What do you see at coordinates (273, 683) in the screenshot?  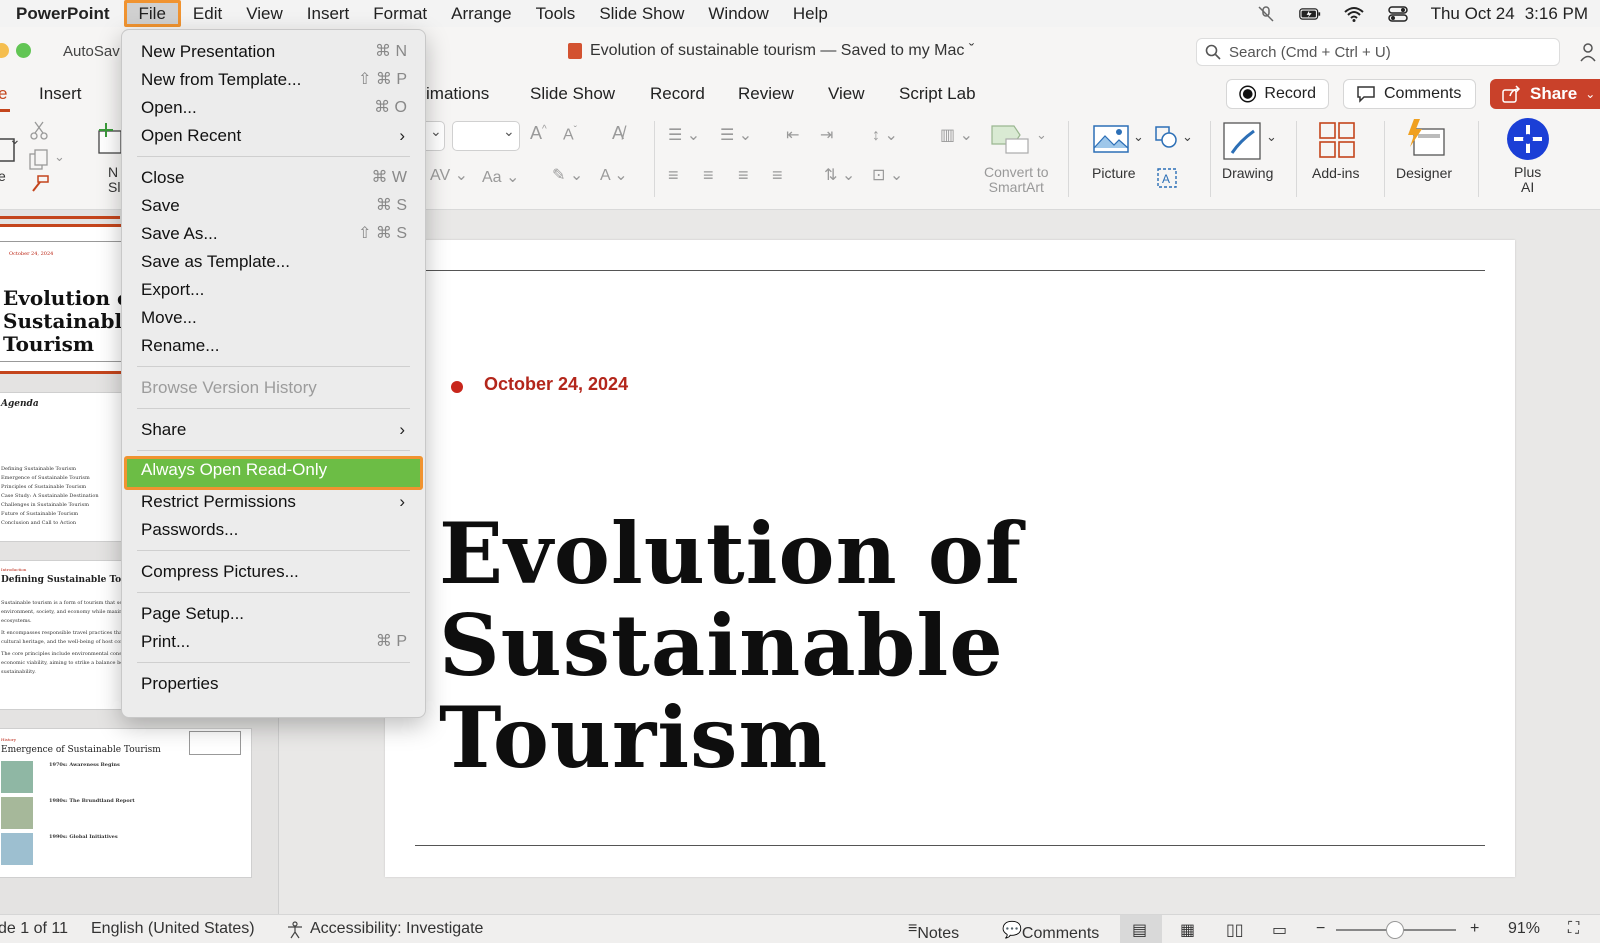 I see `menu-item-properties: Properties` at bounding box center [273, 683].